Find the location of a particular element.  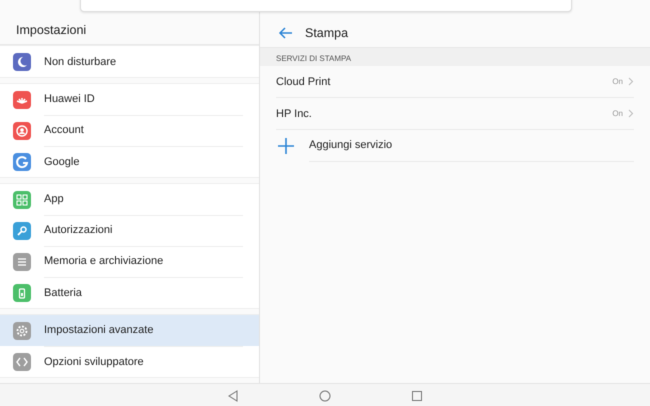

battery-icon is located at coordinates (22, 293).